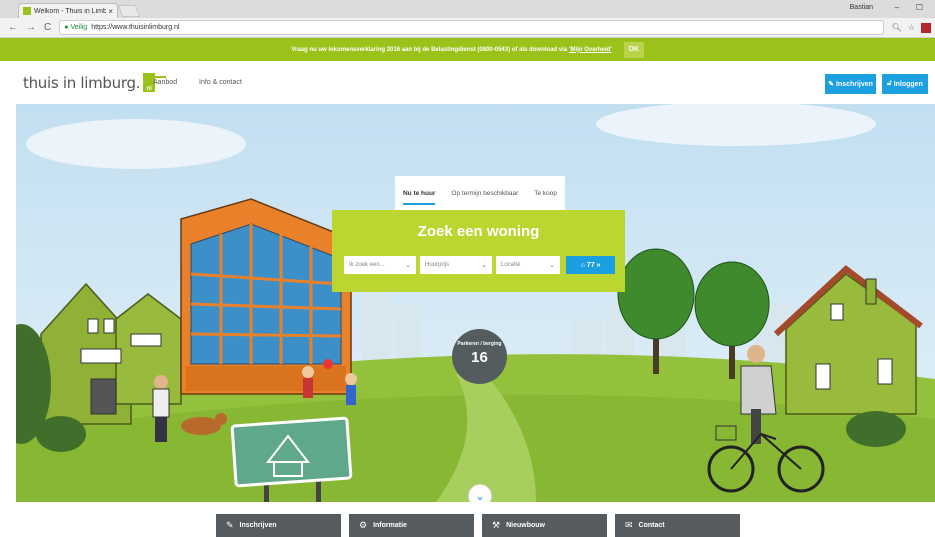 The image size is (935, 537). I want to click on location-select-value: Locatie, so click(511, 265).